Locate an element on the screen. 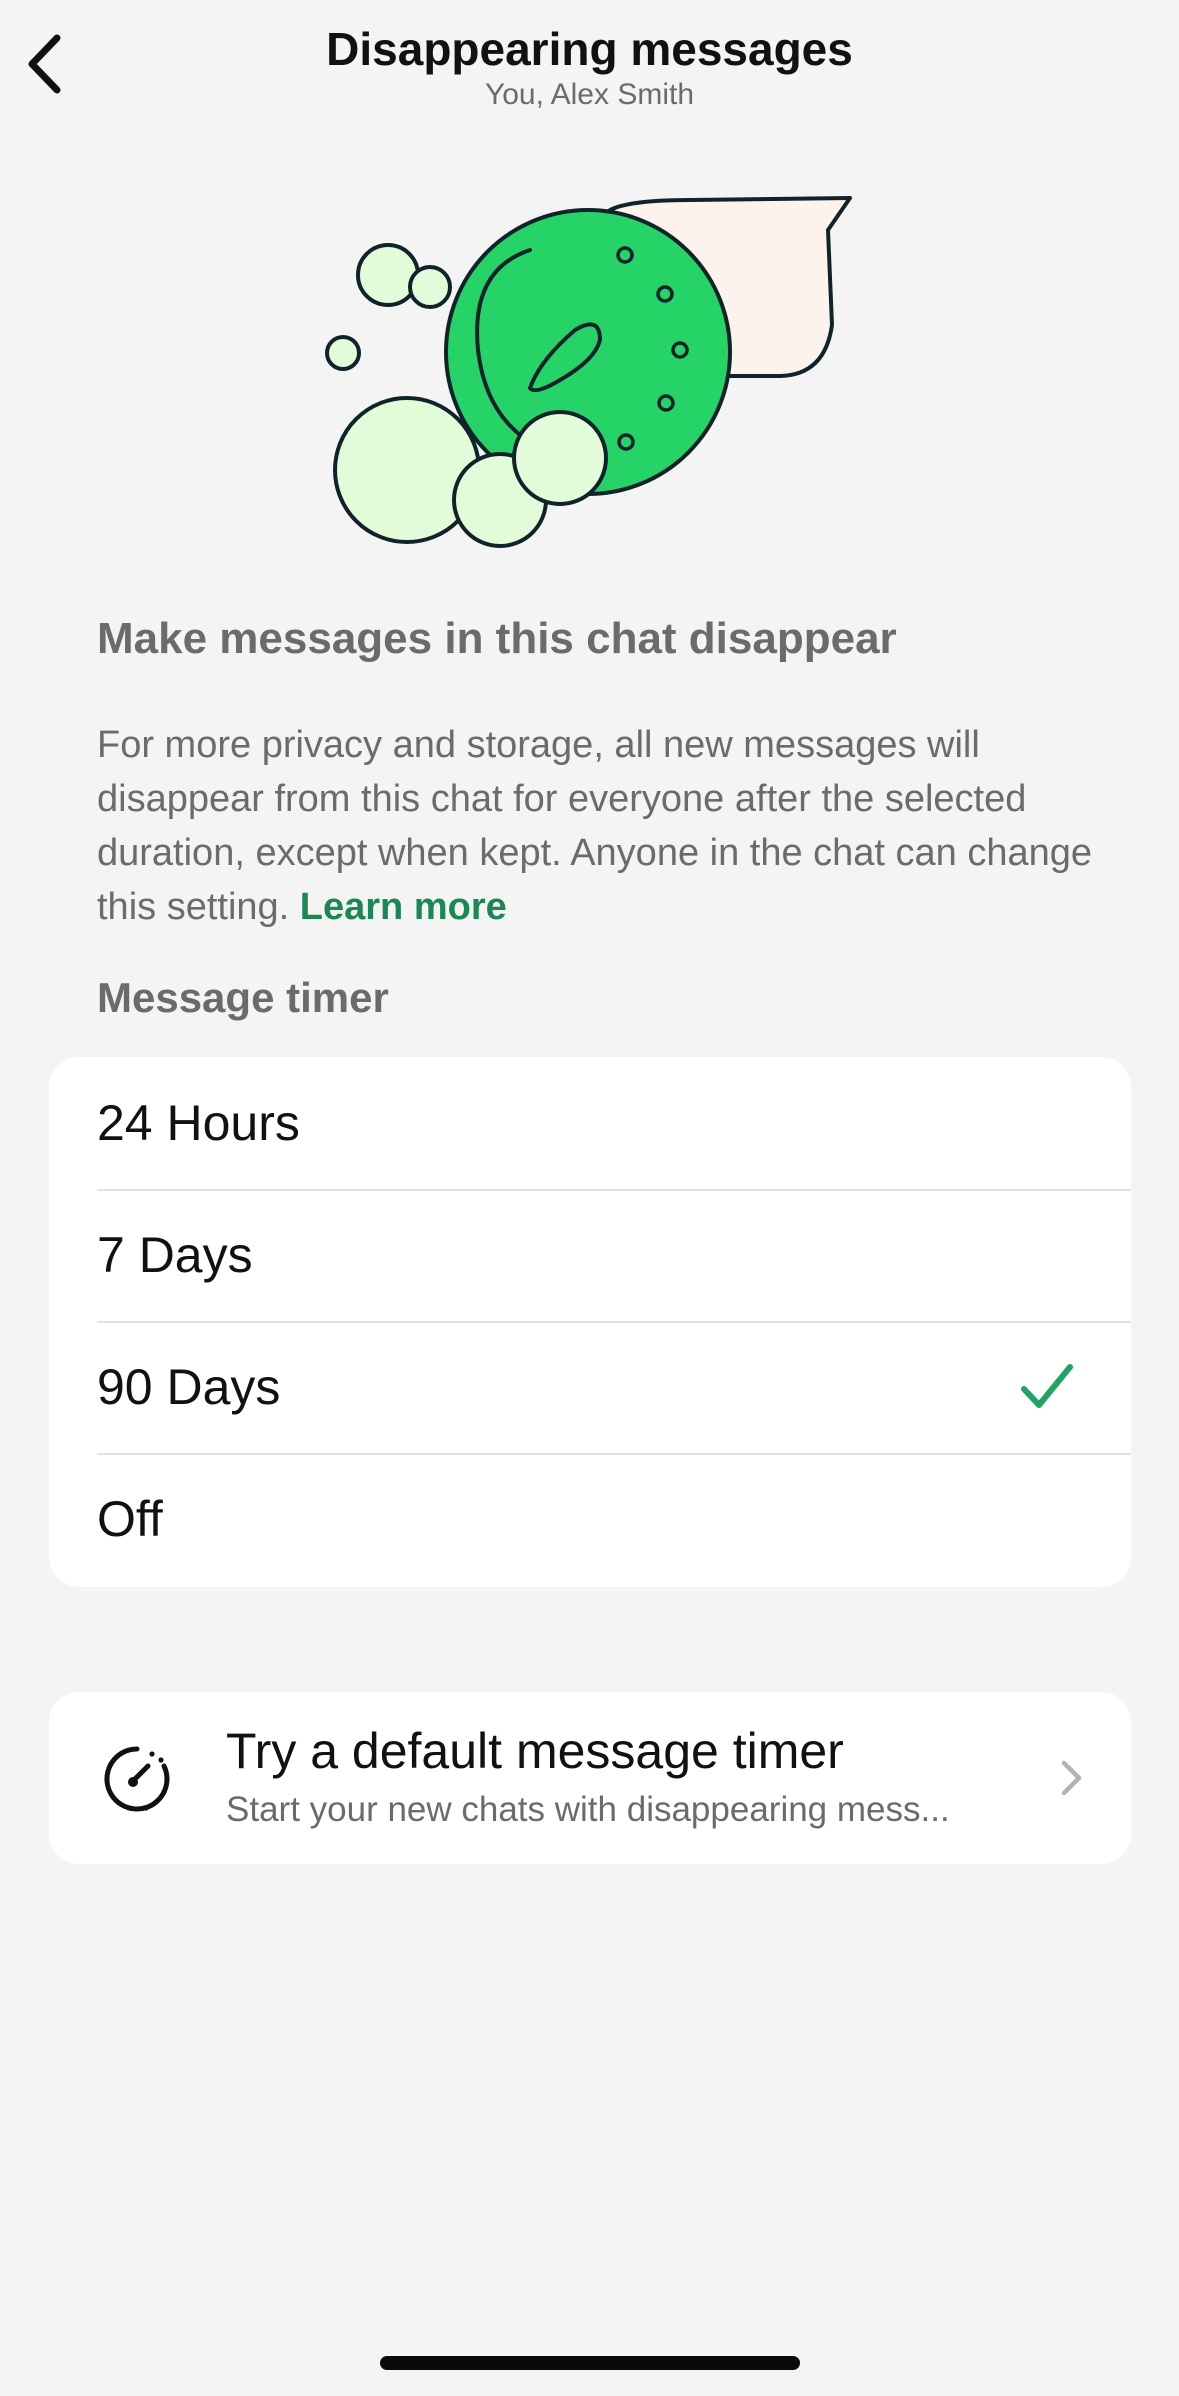 The height and width of the screenshot is (2396, 1179). checkmark-icon is located at coordinates (1047, 1386).